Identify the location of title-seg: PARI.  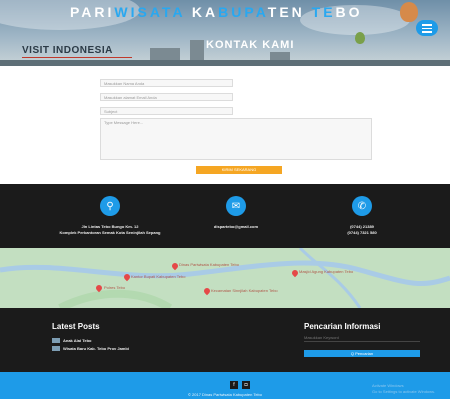
(92, 12).